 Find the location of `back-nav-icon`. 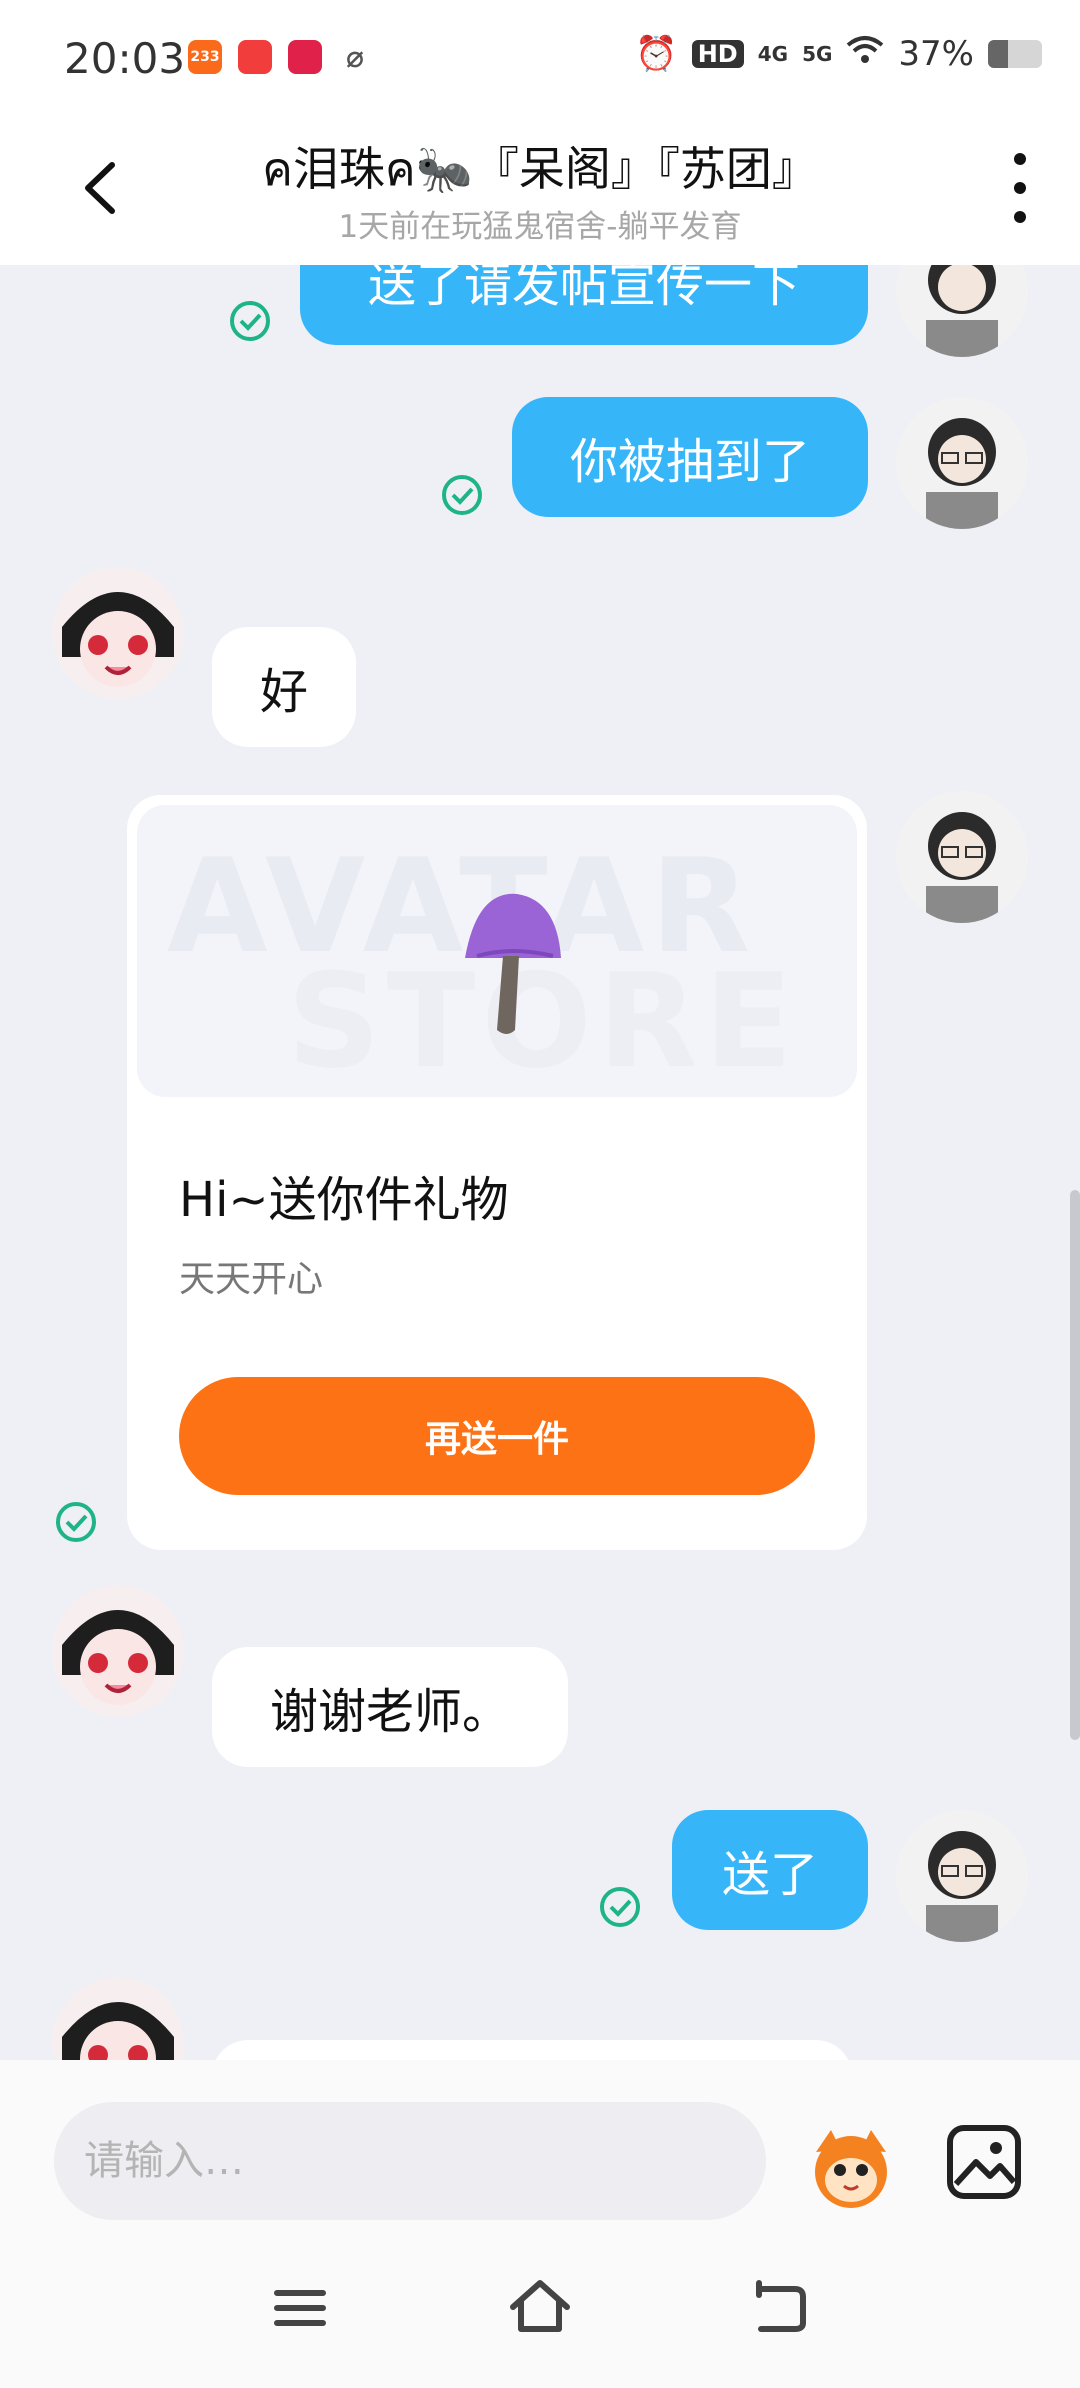

back-nav-icon is located at coordinates (781, 2306).